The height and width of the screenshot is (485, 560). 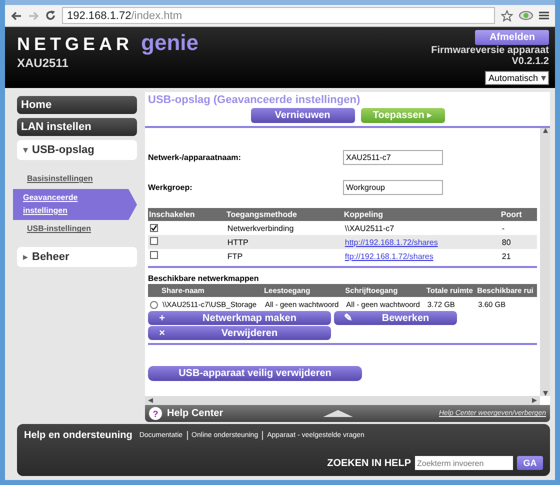 What do you see at coordinates (284, 242) in the screenshot?
I see `table-cell: HTTP` at bounding box center [284, 242].